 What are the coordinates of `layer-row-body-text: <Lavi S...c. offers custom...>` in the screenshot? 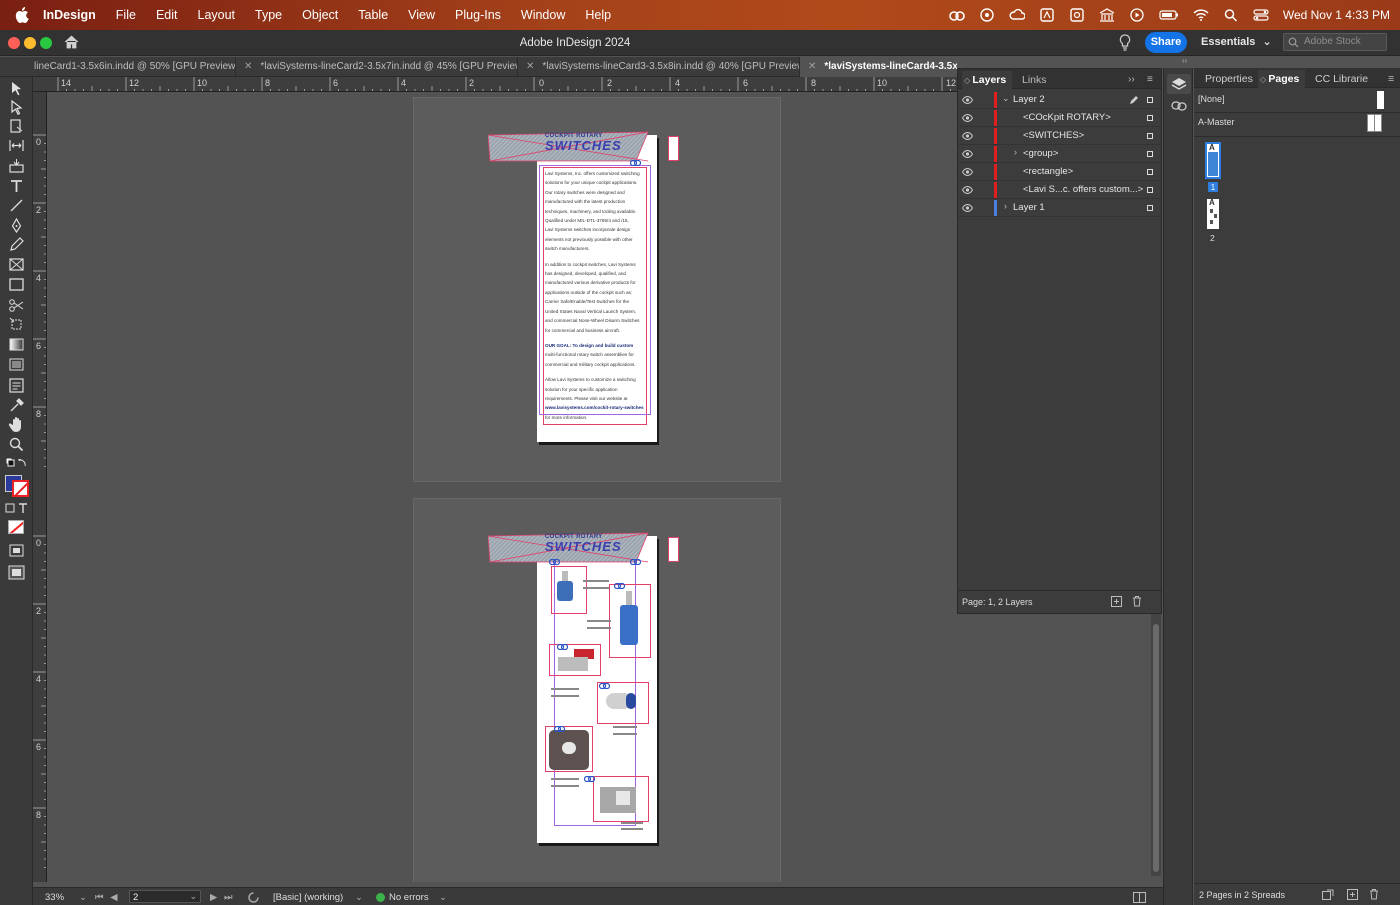 It's located at (1059, 190).